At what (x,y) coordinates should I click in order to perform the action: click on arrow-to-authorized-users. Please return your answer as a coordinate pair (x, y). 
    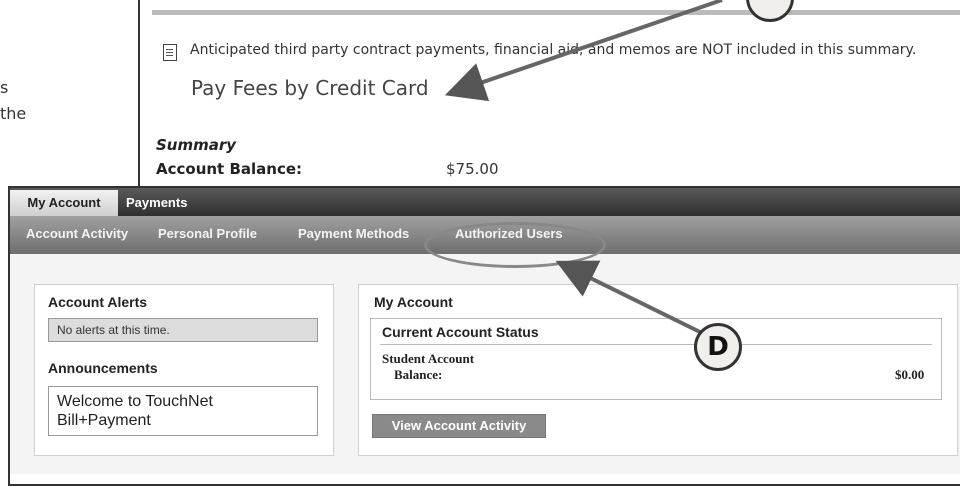
    Looking at the image, I should click on (628, 297).